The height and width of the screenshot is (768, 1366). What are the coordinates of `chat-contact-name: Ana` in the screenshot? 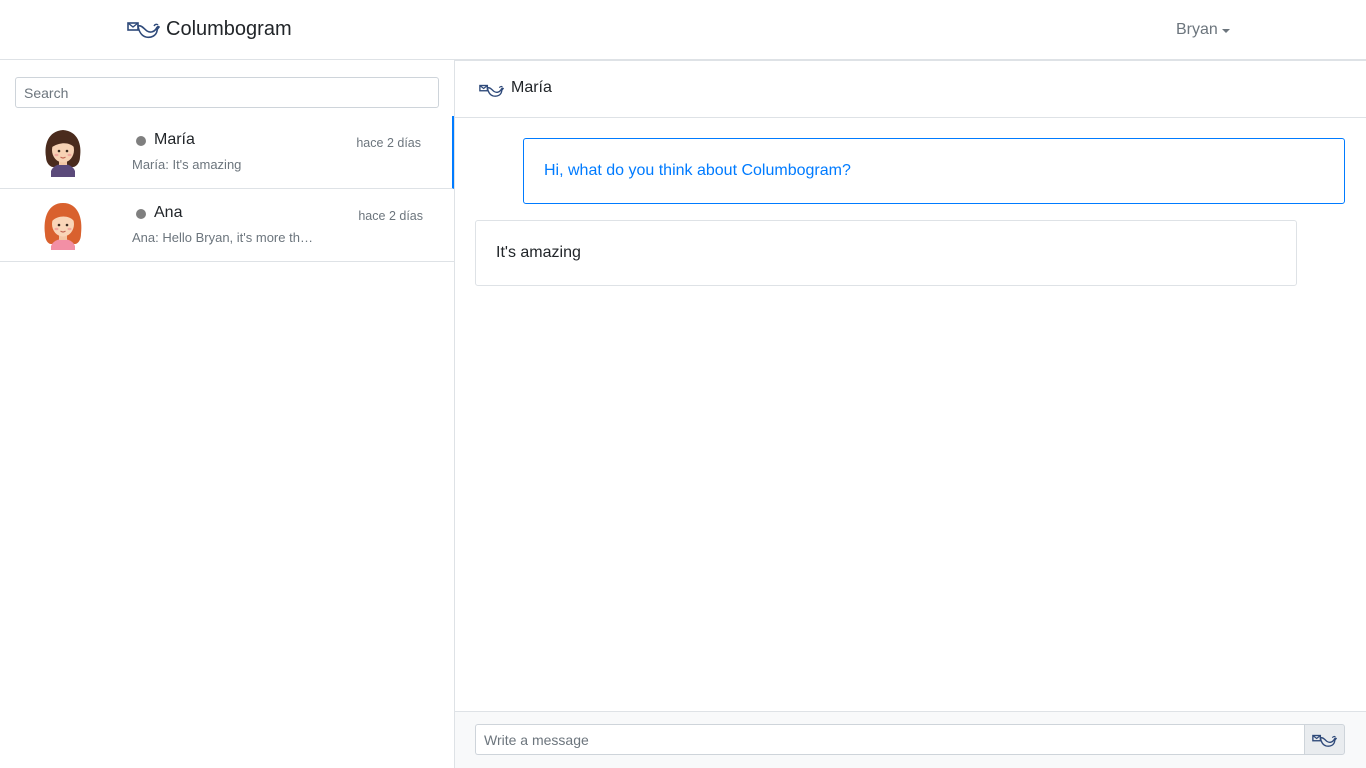 It's located at (168, 212).